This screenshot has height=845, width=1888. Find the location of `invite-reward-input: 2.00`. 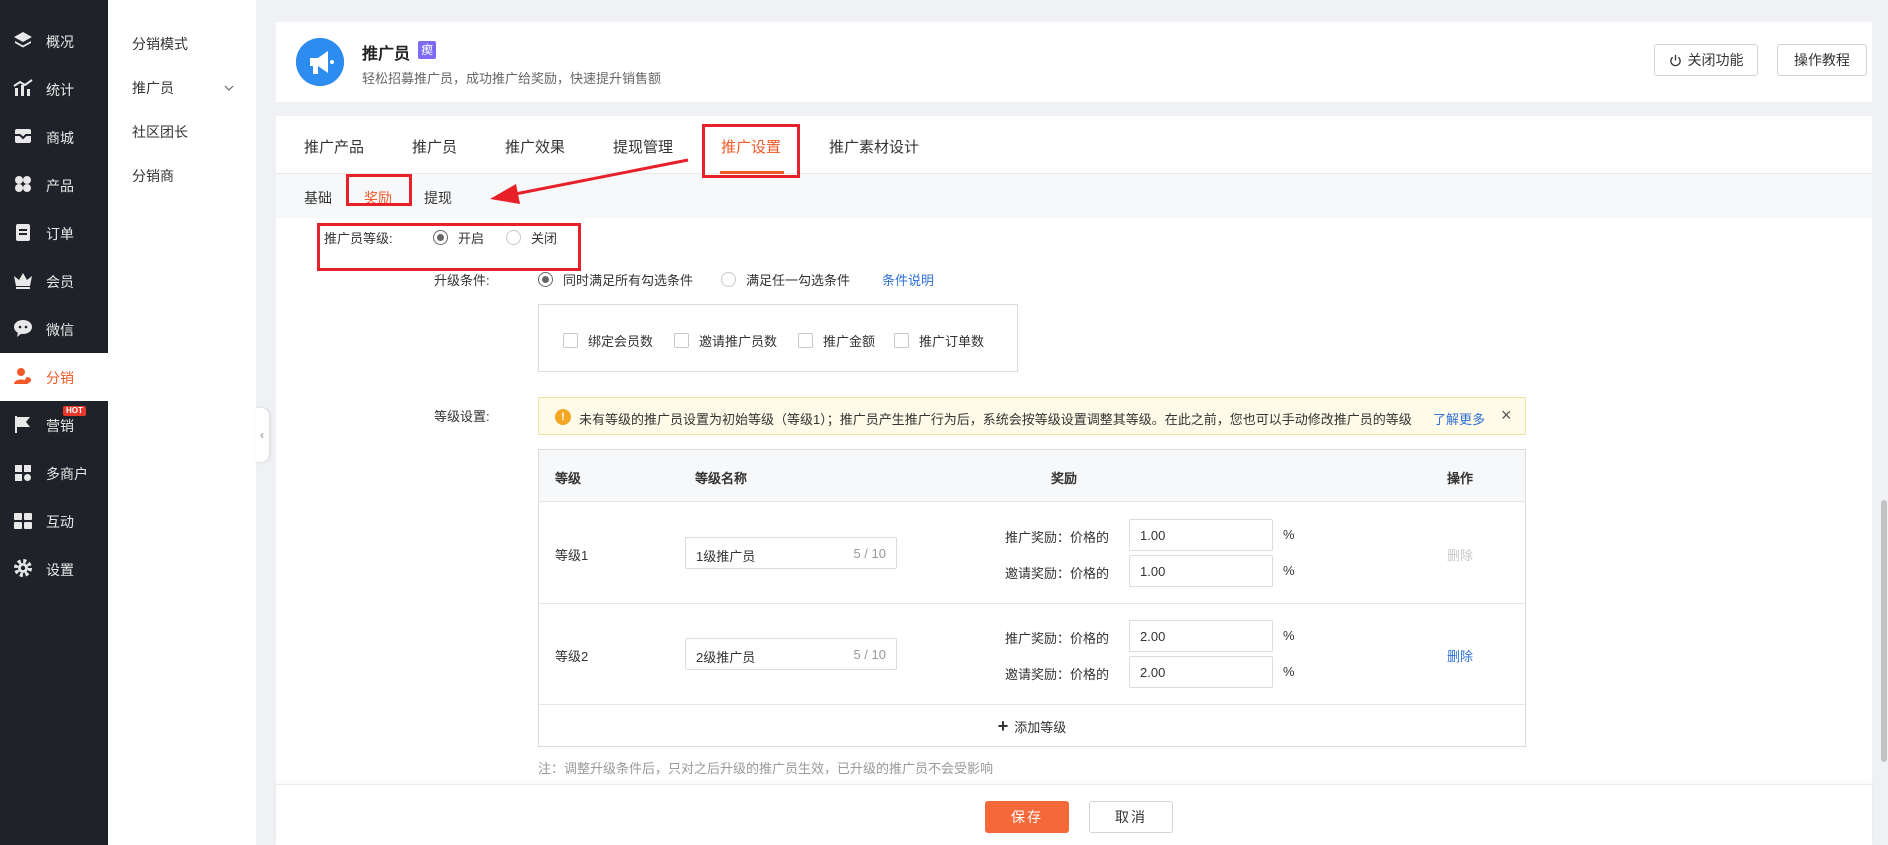

invite-reward-input: 2.00 is located at coordinates (1201, 672).